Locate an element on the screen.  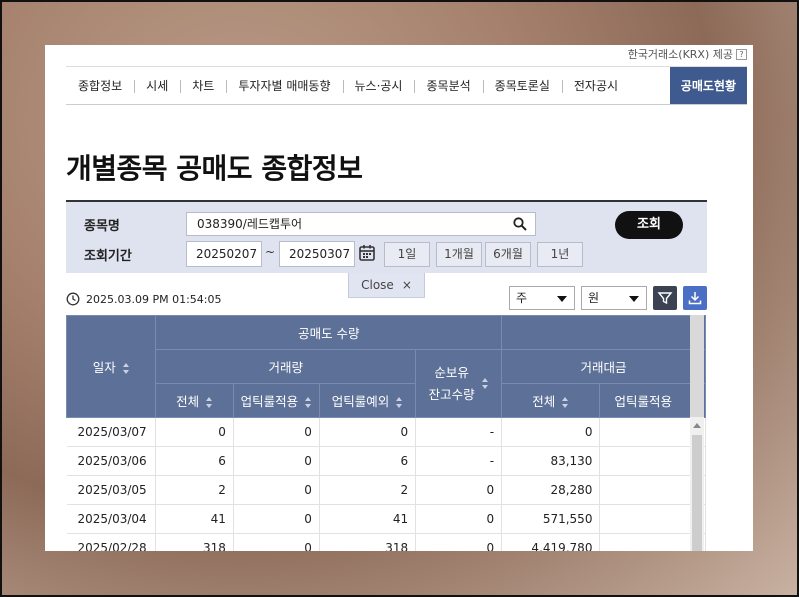
cell-amount-total: 571,550 is located at coordinates (551, 519).